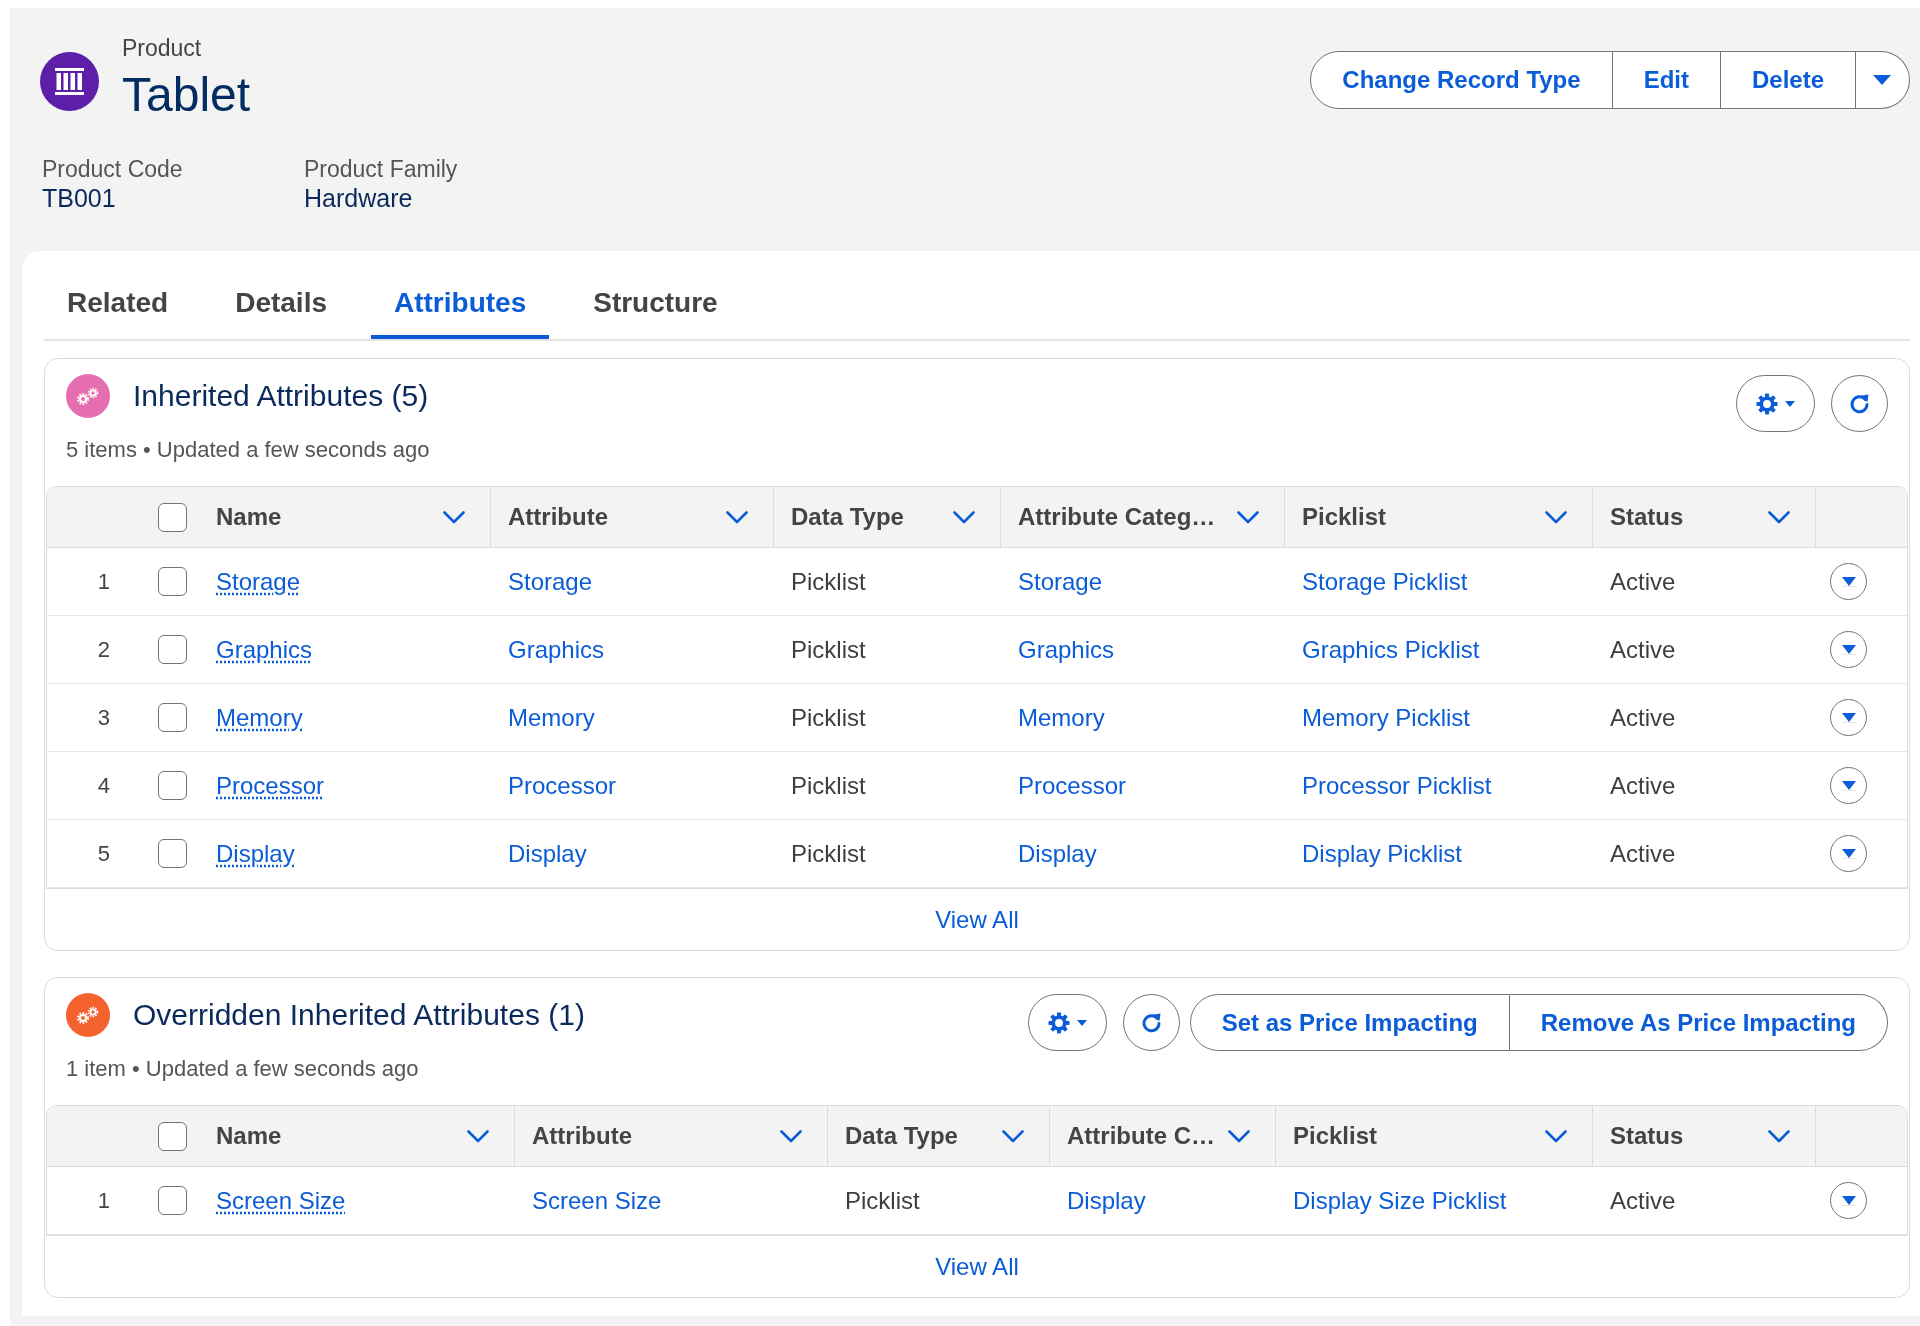 The image size is (1920, 1326). I want to click on table-link: Storage Picklist, so click(1385, 581).